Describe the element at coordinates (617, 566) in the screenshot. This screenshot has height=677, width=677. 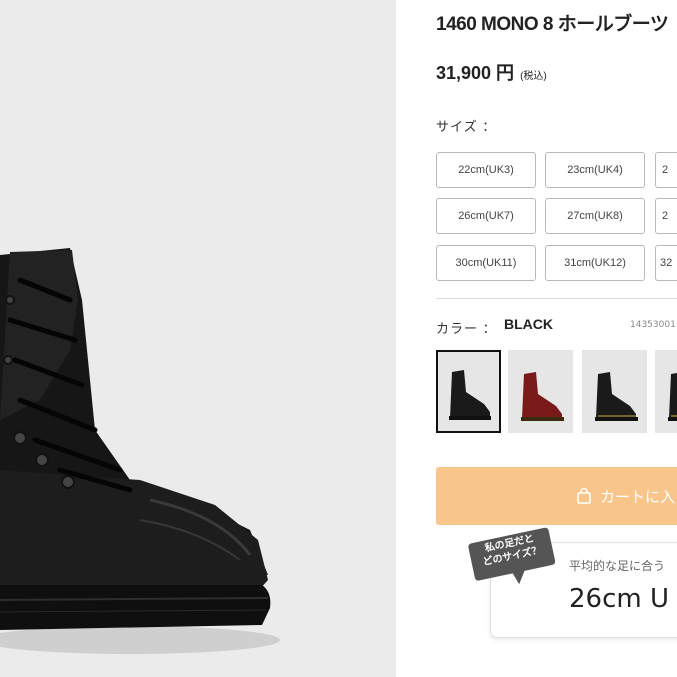
I see `fit-caption: 平均的な足に合う` at that location.